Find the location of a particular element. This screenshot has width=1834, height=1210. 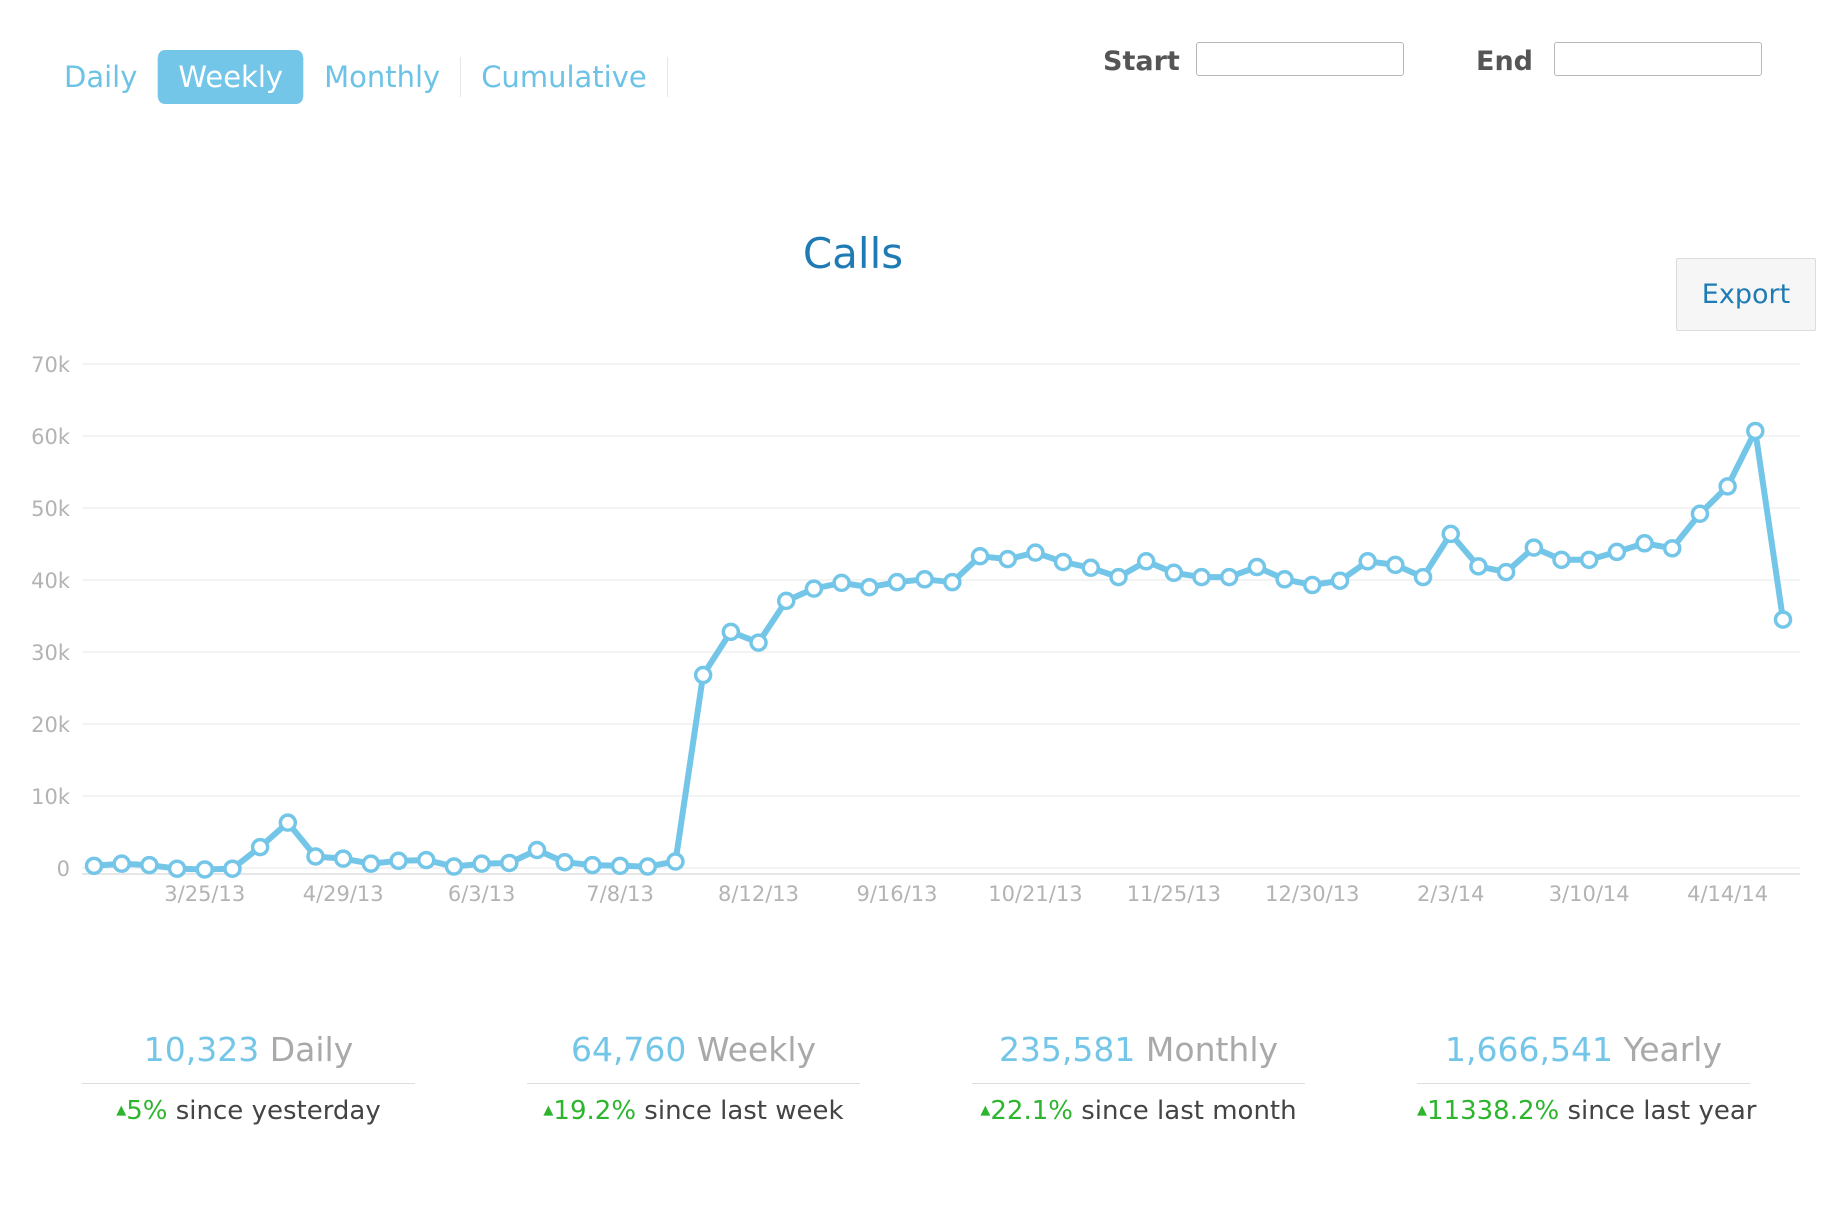

change-percent: 5% is located at coordinates (147, 1111).